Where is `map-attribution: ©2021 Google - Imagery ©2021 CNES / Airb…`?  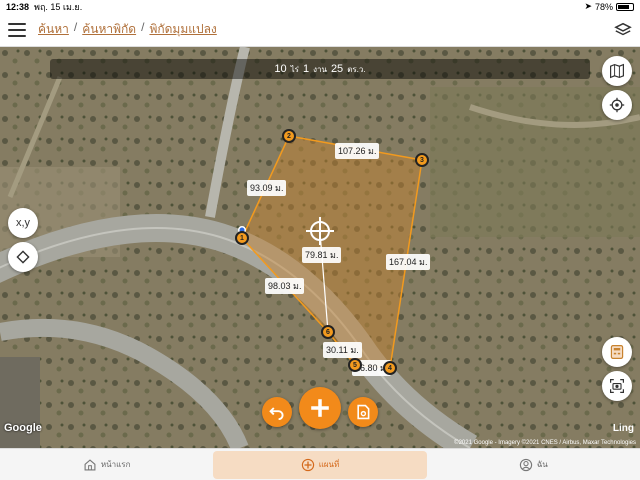 map-attribution: ©2021 Google - Imagery ©2021 CNES / Airb… is located at coordinates (545, 443).